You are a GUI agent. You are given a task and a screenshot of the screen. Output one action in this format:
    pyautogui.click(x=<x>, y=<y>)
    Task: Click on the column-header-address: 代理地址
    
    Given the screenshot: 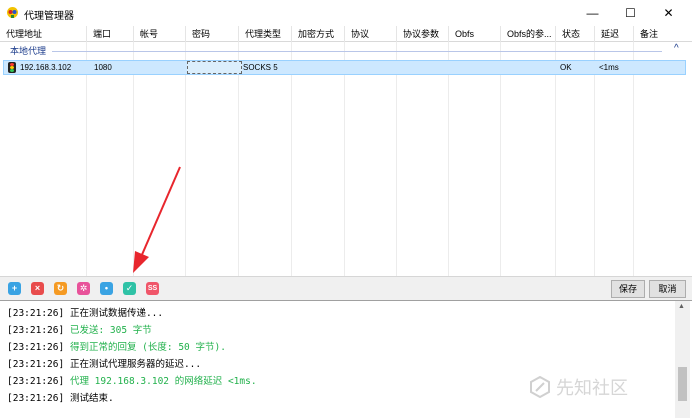 What is the action you would take?
    pyautogui.click(x=43, y=34)
    